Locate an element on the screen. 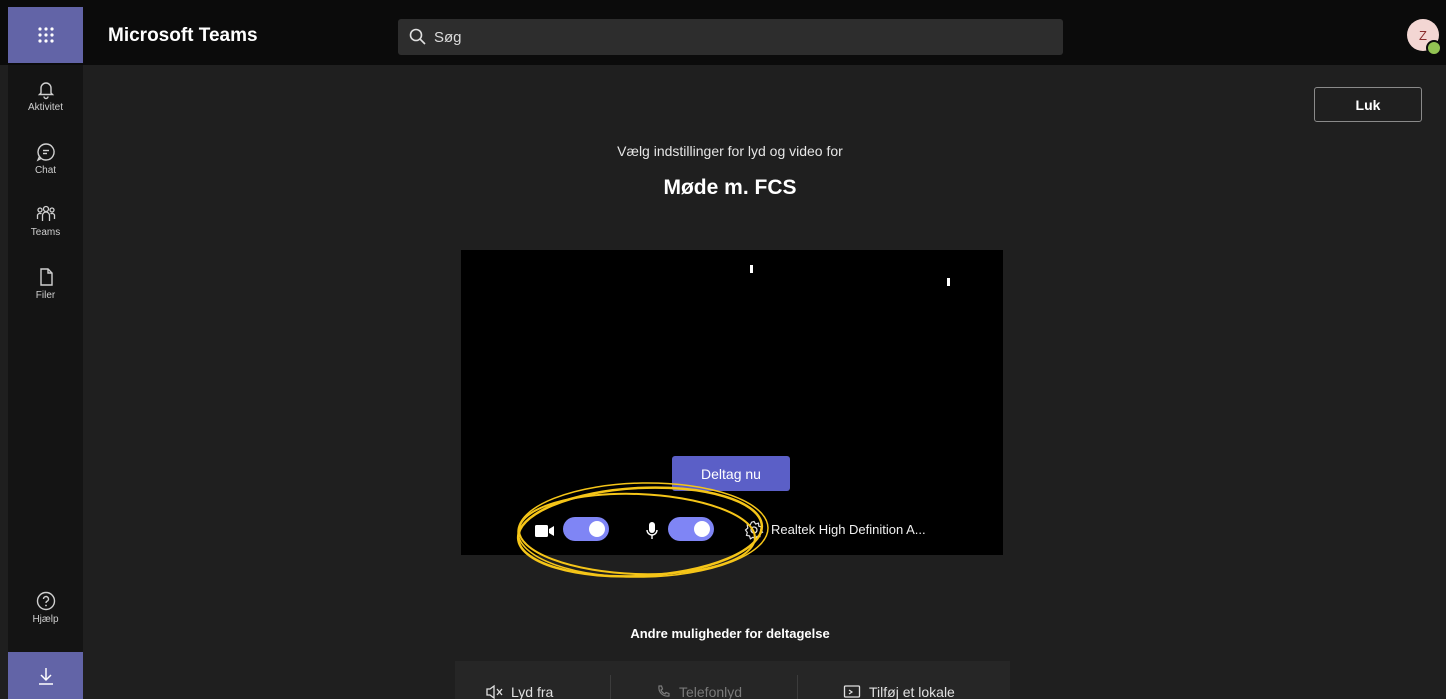 The image size is (1446, 699). option-label: Lyd fra is located at coordinates (532, 691).